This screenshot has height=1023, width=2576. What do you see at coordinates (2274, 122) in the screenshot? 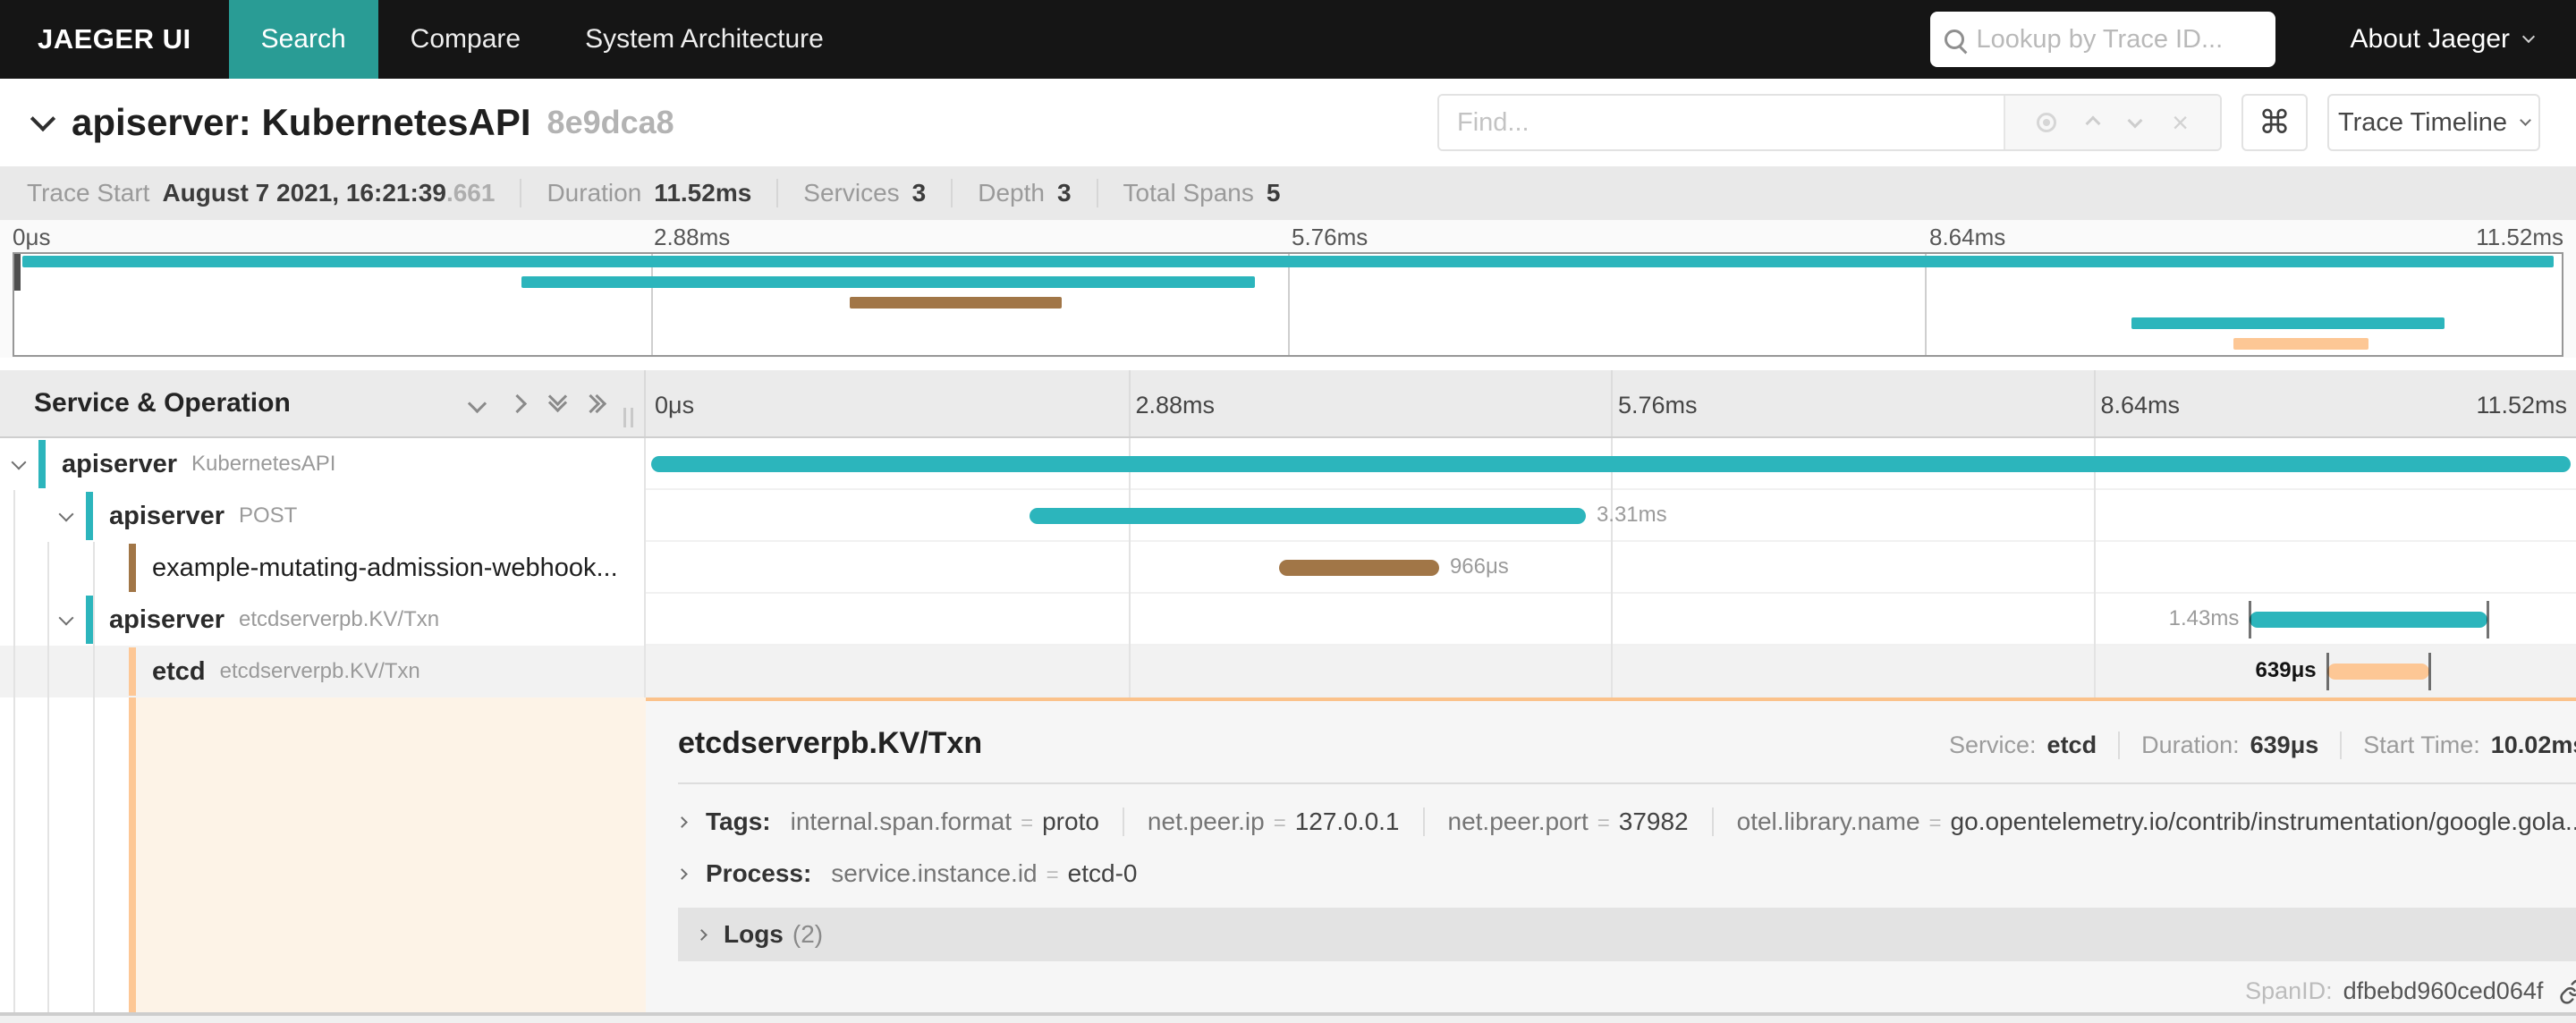
I see `keyboard-shortcuts-button: ⌘` at bounding box center [2274, 122].